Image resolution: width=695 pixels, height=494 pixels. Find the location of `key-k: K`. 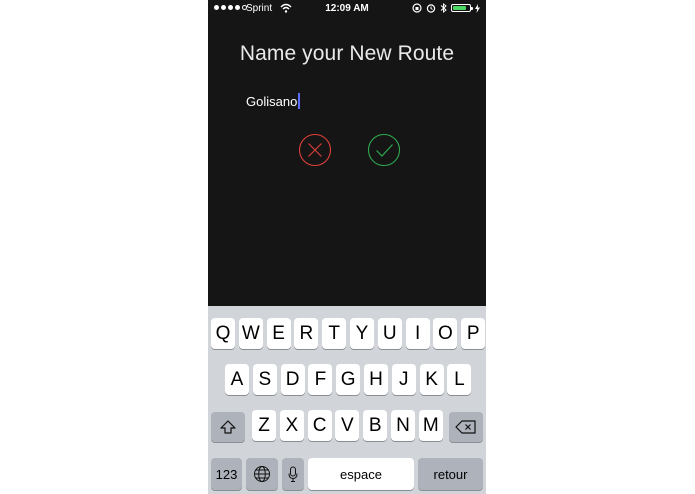

key-k: K is located at coordinates (431, 379).